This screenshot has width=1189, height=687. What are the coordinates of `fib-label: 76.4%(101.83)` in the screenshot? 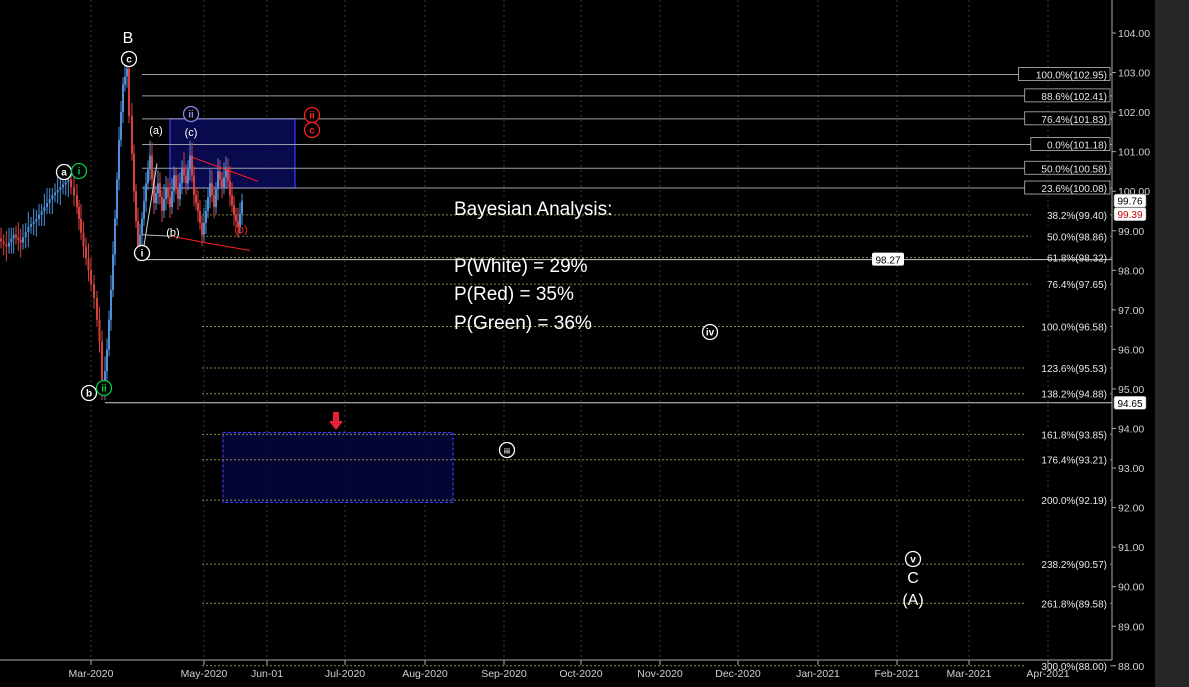 It's located at (1074, 120).